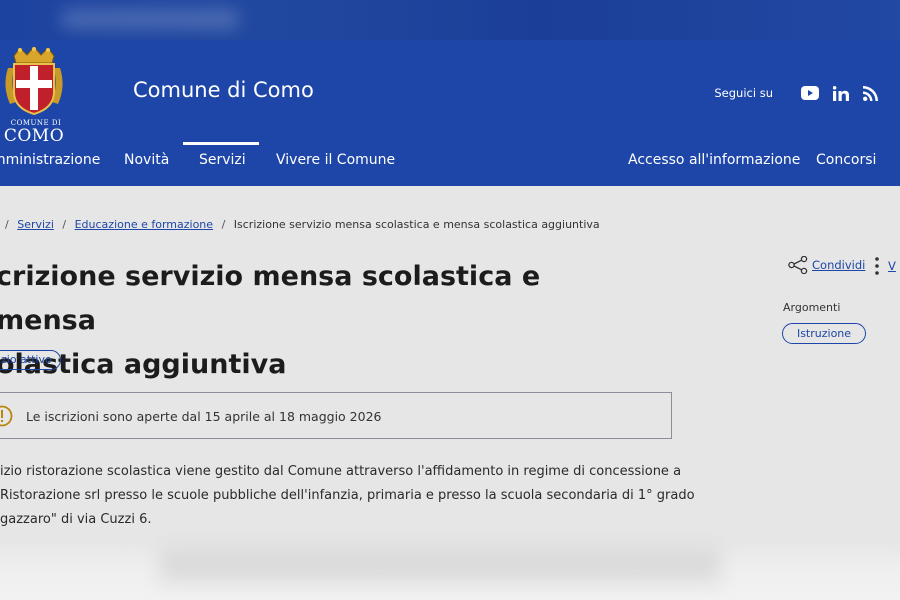 This screenshot has height=600, width=900. I want to click on more-vertical-icon, so click(877, 266).